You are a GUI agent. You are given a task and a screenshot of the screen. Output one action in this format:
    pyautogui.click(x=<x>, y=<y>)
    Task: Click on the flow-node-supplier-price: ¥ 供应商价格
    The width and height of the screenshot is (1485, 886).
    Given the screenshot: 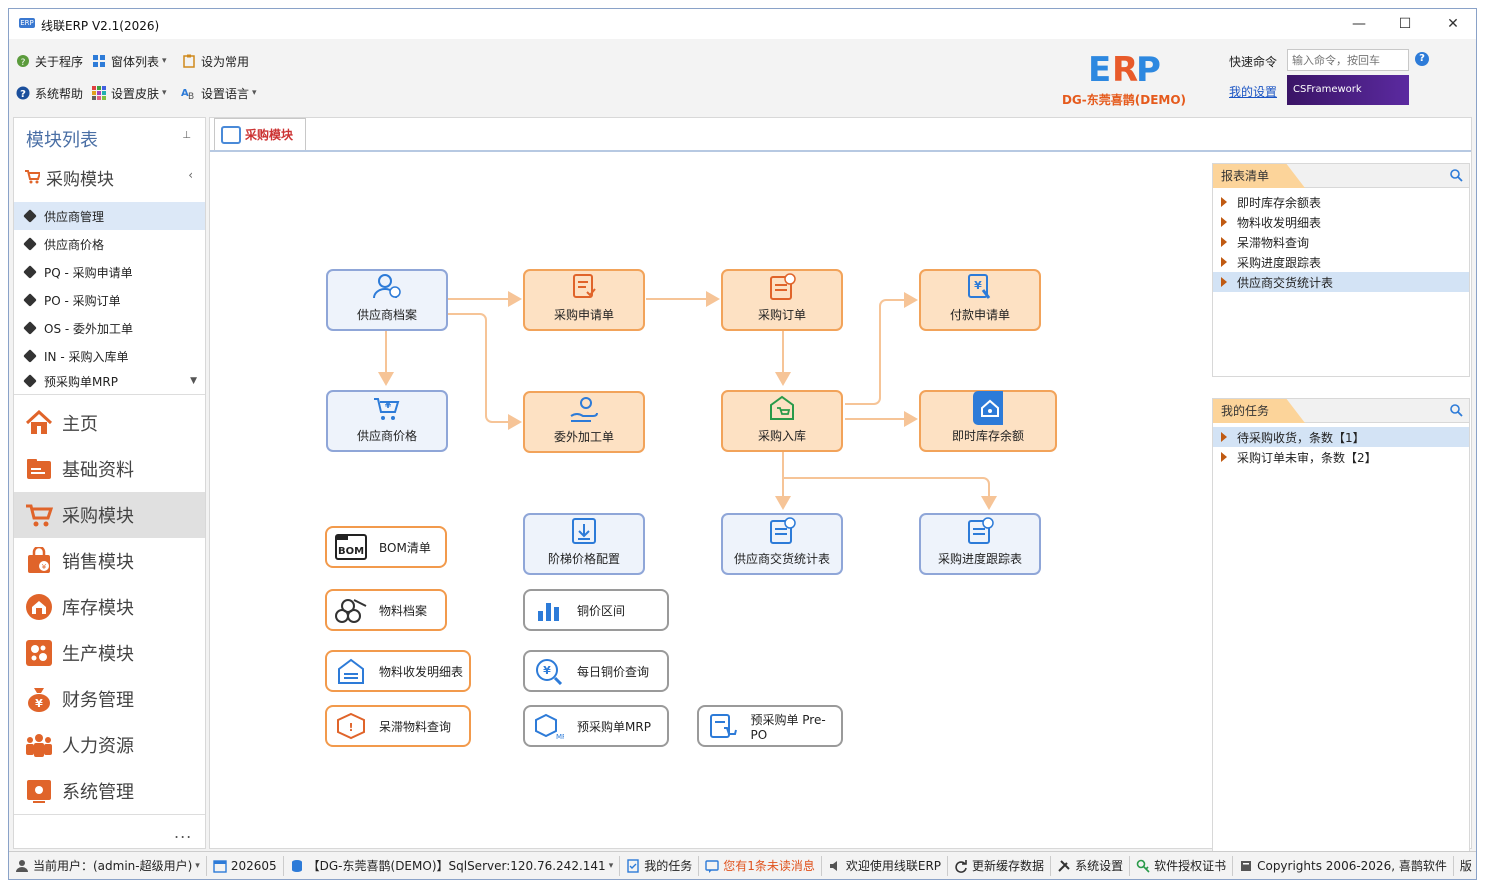 What is the action you would take?
    pyautogui.click(x=387, y=421)
    